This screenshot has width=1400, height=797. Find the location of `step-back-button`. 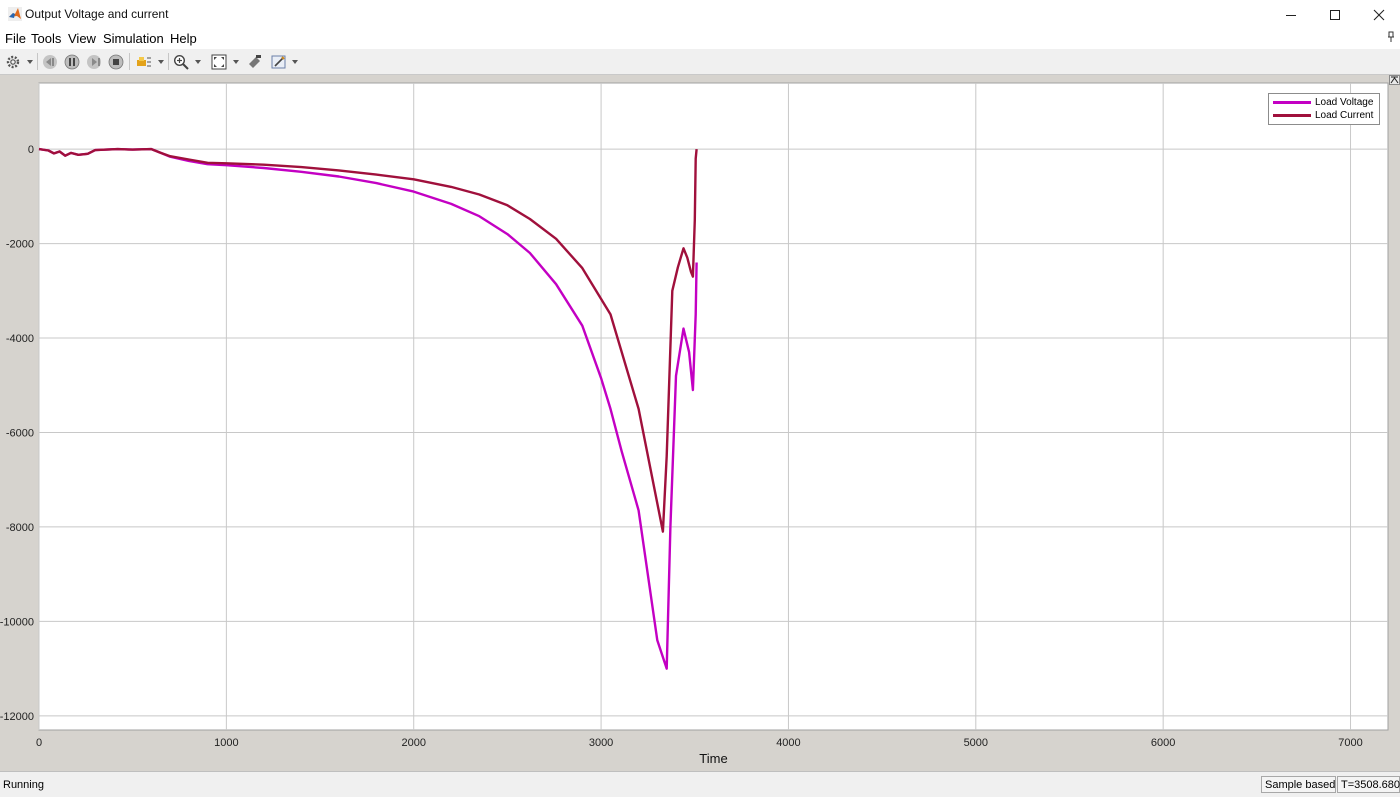

step-back-button is located at coordinates (50, 62).